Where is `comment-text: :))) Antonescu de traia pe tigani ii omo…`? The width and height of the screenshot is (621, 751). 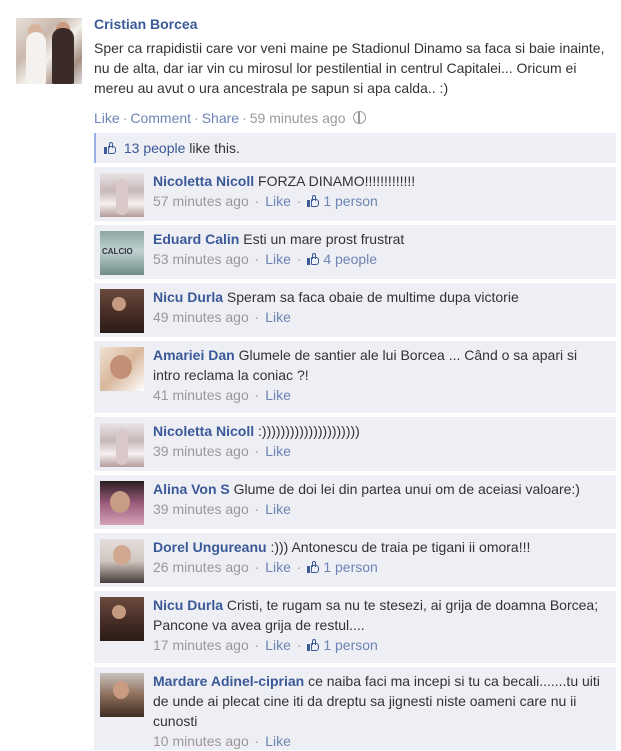
comment-text: :))) Antonescu de traia pe tigani ii omo… is located at coordinates (400, 547).